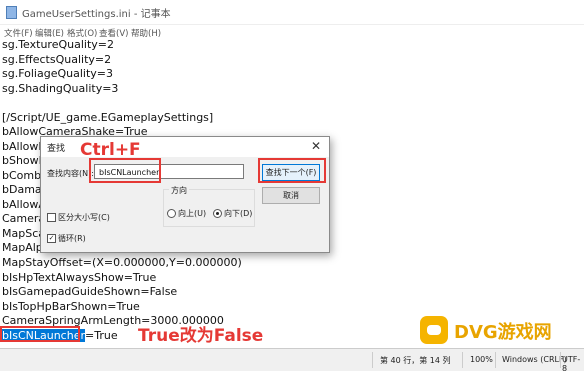 The width and height of the screenshot is (584, 373). I want to click on highlight-box-search-input, so click(125, 170).